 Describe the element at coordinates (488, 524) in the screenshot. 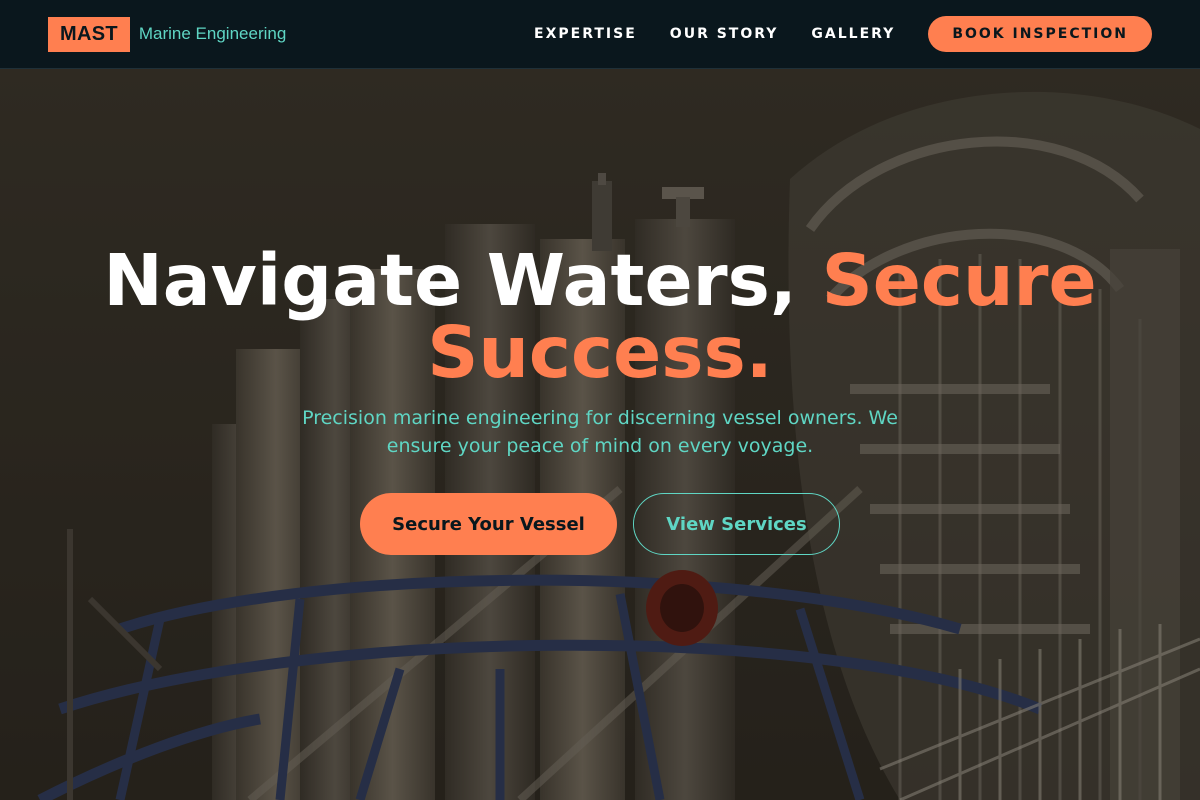

I see `secure-vessel-button: Secure Your Vessel` at that location.